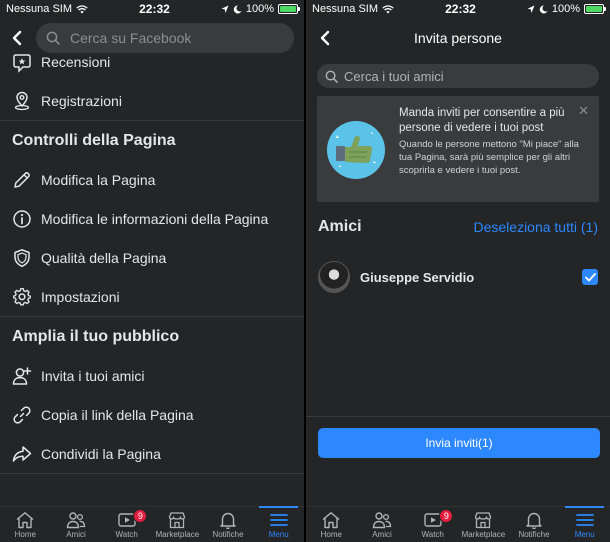  I want to click on menu-item-label: Modifica le informazioni della Pagina, so click(155, 218).